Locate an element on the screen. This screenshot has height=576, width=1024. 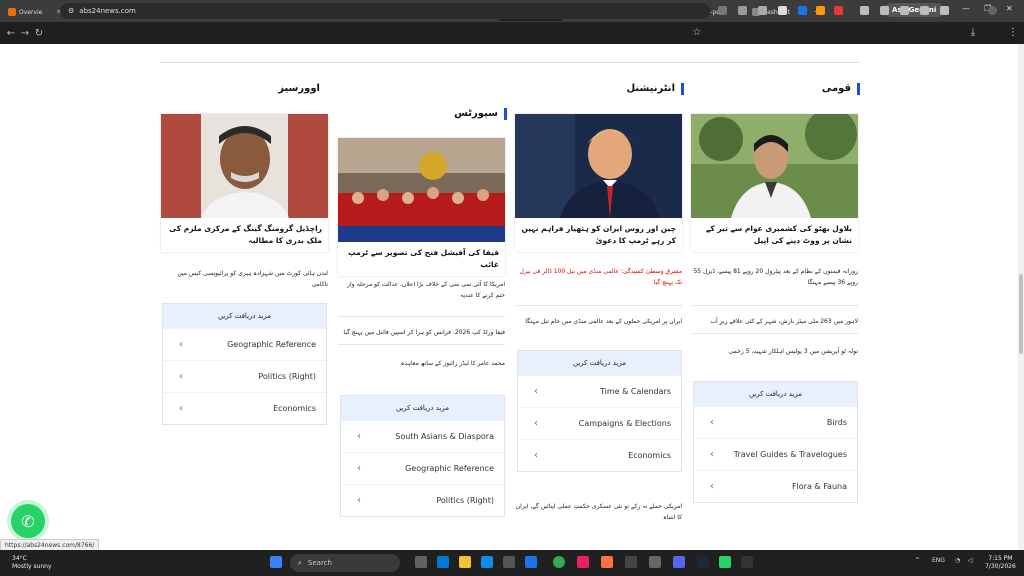
explore-topic-link: ‹ Birds is located at coordinates (775, 422).